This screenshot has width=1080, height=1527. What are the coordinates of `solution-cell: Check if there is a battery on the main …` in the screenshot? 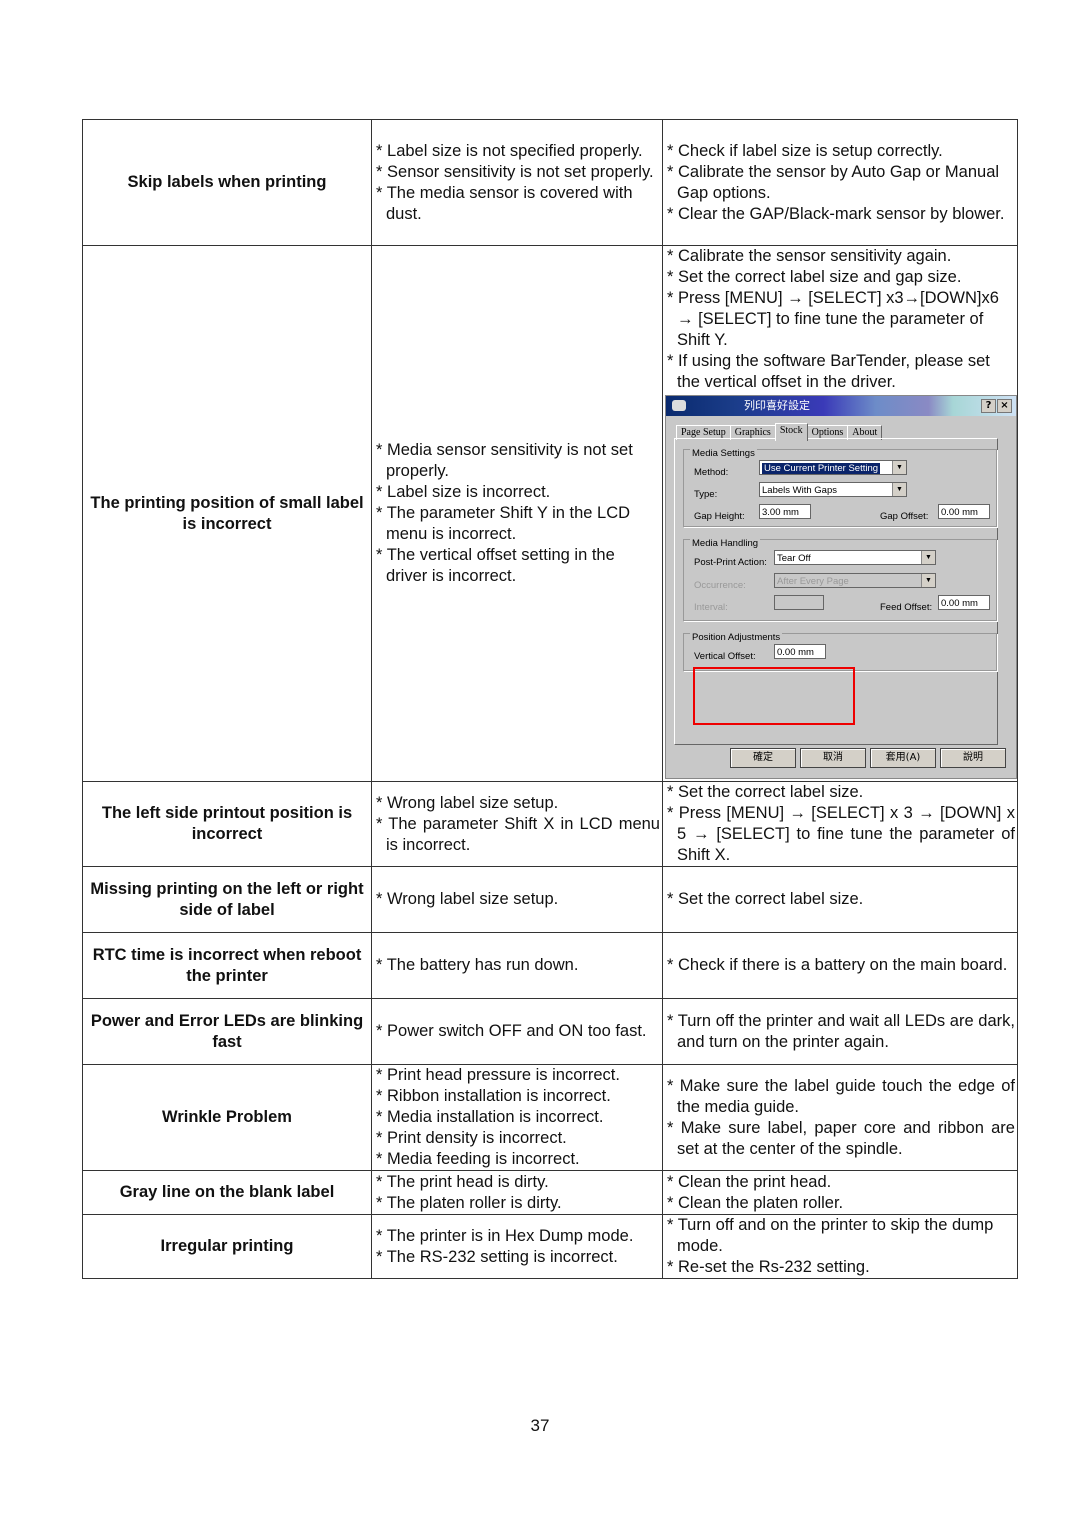 It's located at (840, 965).